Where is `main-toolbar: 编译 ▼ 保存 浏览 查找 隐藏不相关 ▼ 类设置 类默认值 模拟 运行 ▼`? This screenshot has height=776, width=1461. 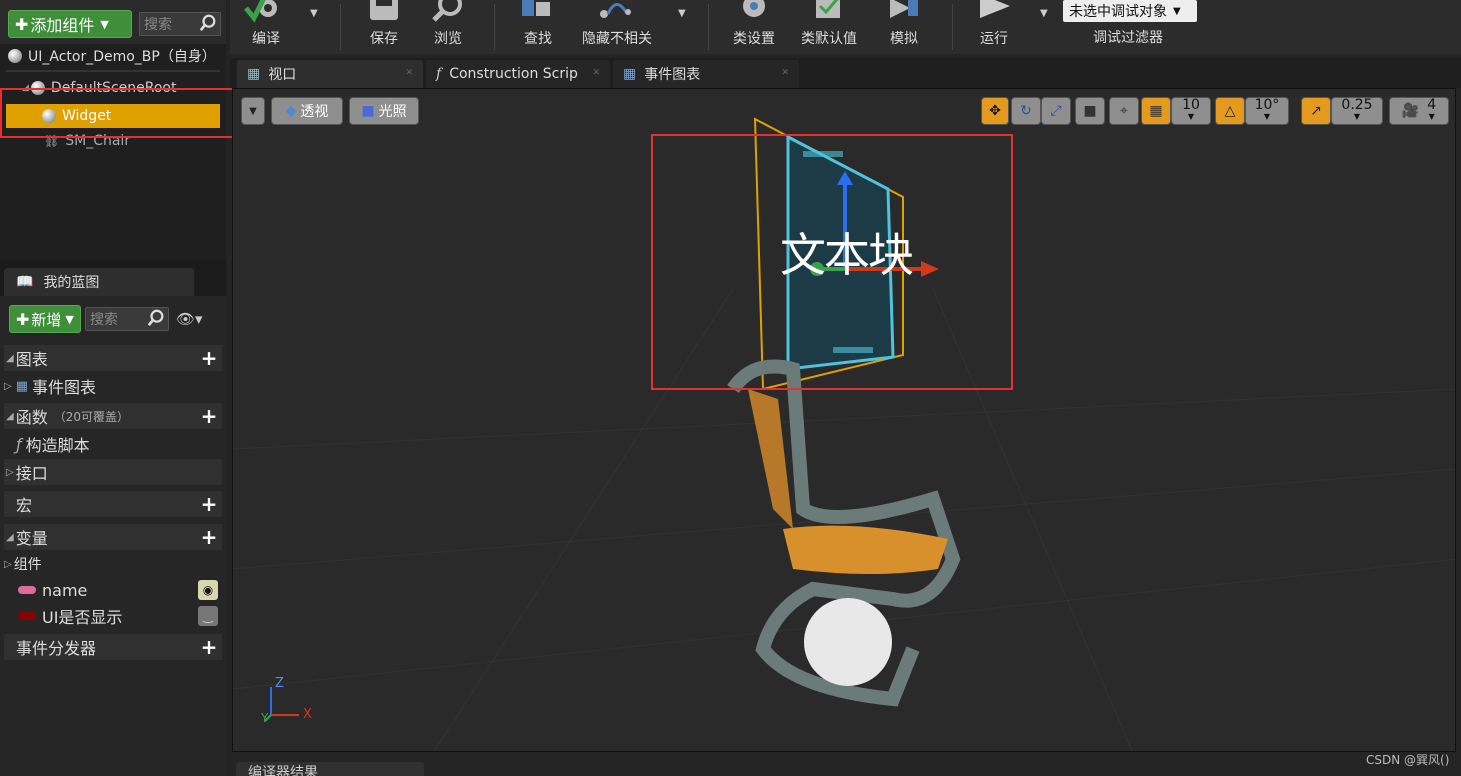
main-toolbar: 编译 ▼ 保存 浏览 查找 隐藏不相关 ▼ 类设置 类默认值 模拟 运行 ▼ is located at coordinates (845, 27).